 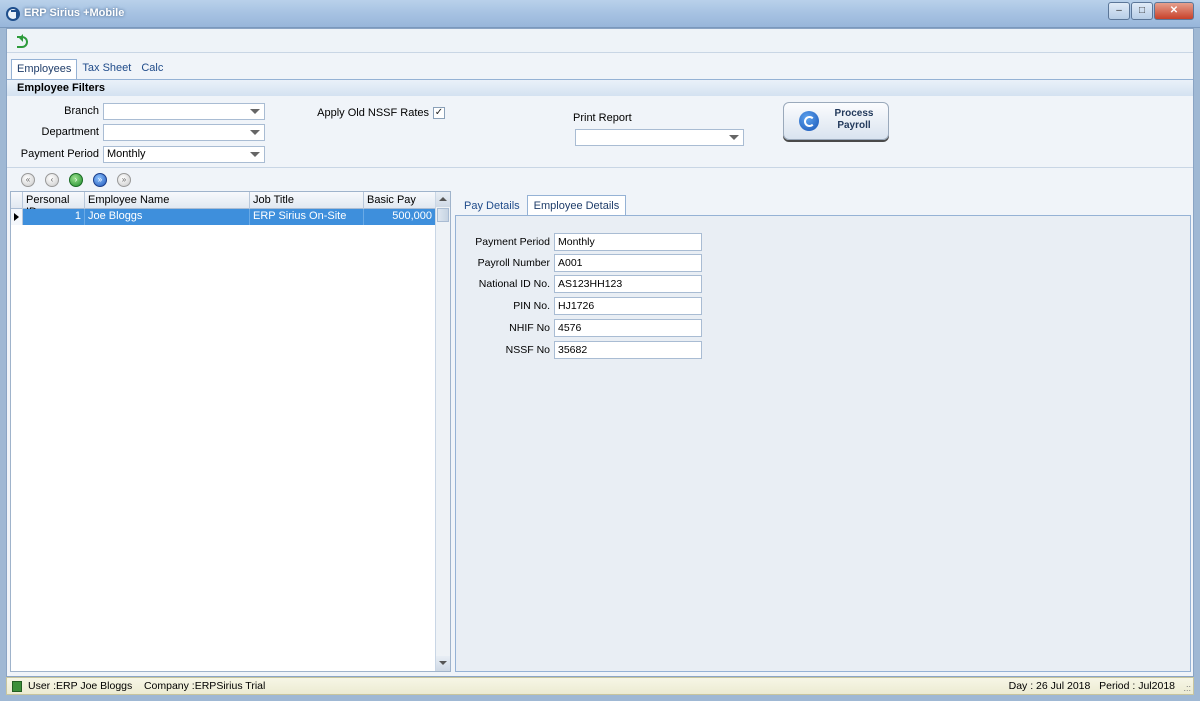 I want to click on payment-period-field-label: Payment Period, so click(x=512, y=242).